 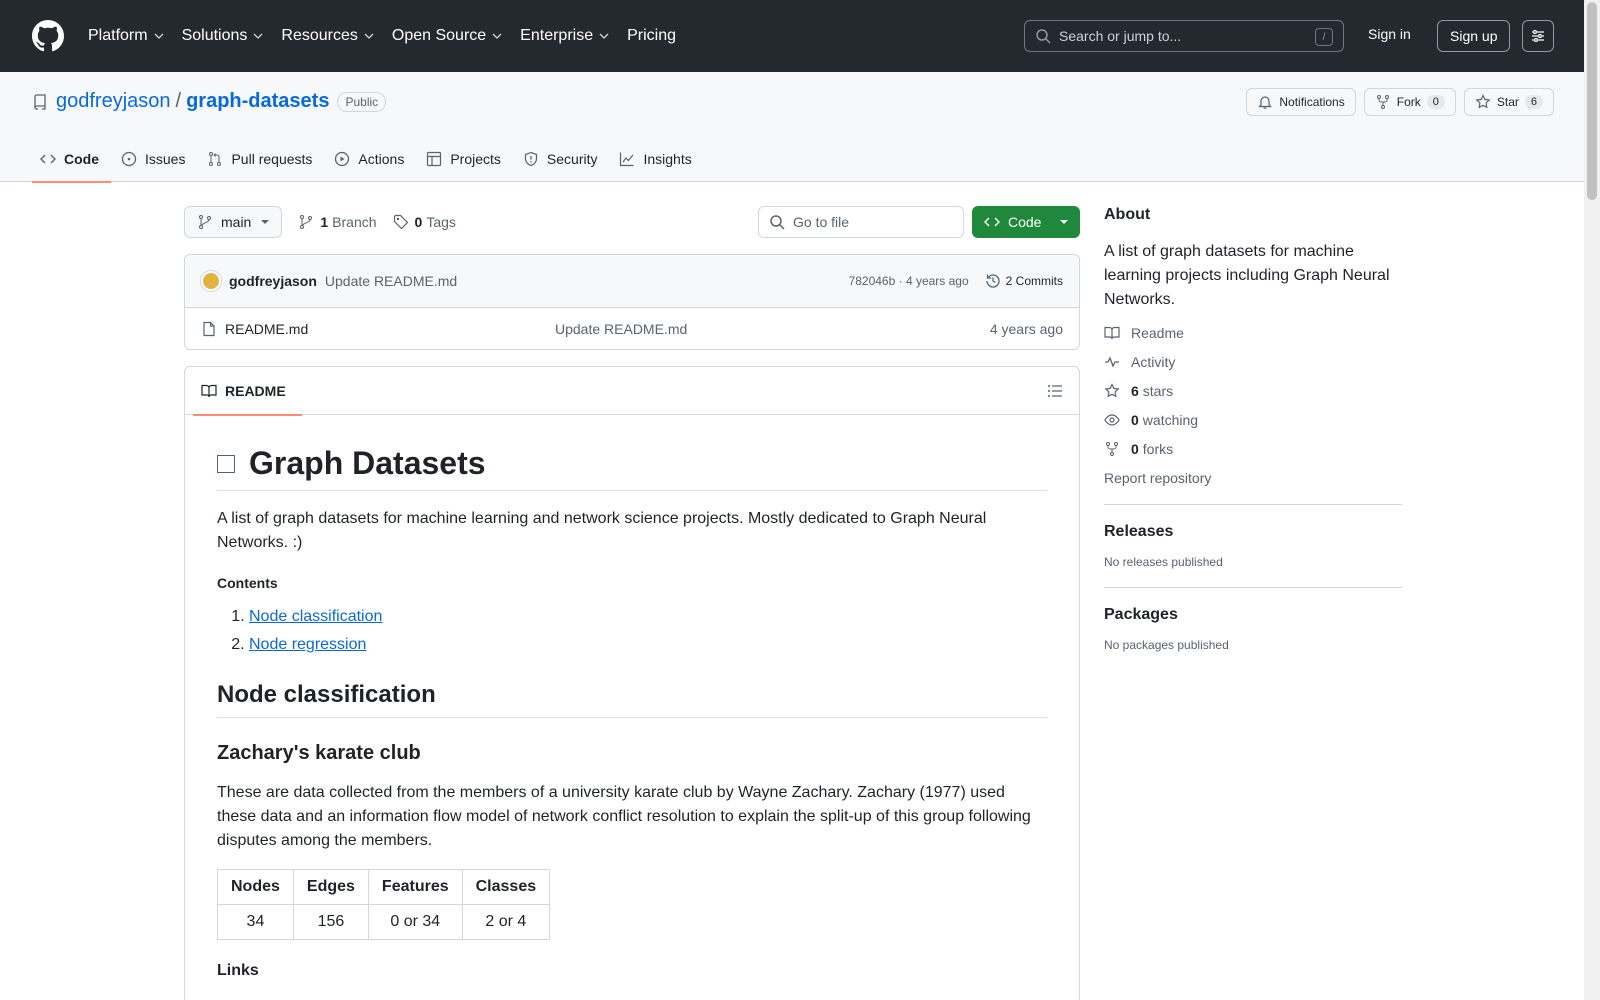 What do you see at coordinates (992, 222) in the screenshot?
I see `code-icon` at bounding box center [992, 222].